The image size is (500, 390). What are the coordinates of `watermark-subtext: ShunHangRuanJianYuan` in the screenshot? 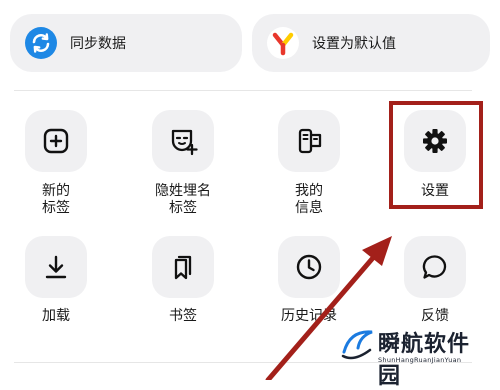 It's located at (420, 360).